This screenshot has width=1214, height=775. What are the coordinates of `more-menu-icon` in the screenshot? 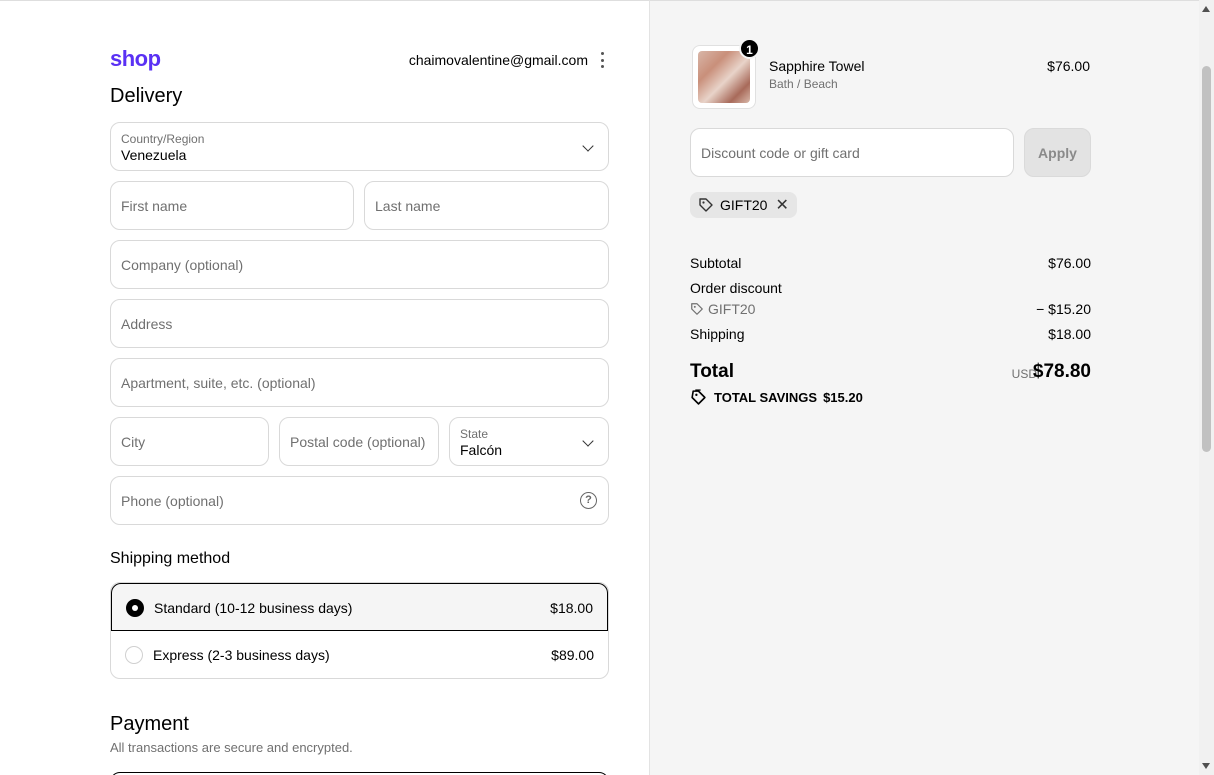 It's located at (602, 60).